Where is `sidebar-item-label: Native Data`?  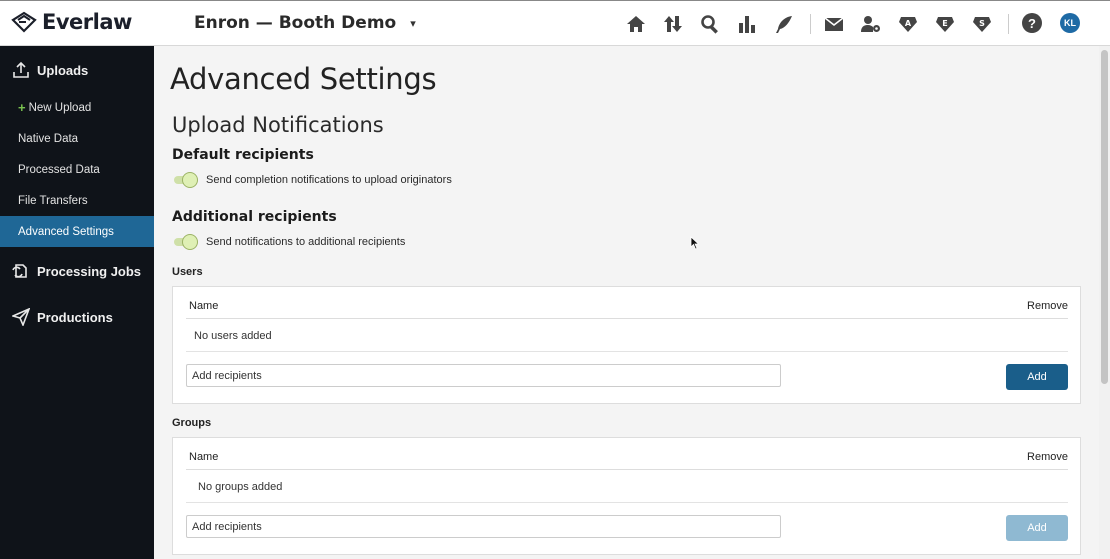
sidebar-item-label: Native Data is located at coordinates (48, 138).